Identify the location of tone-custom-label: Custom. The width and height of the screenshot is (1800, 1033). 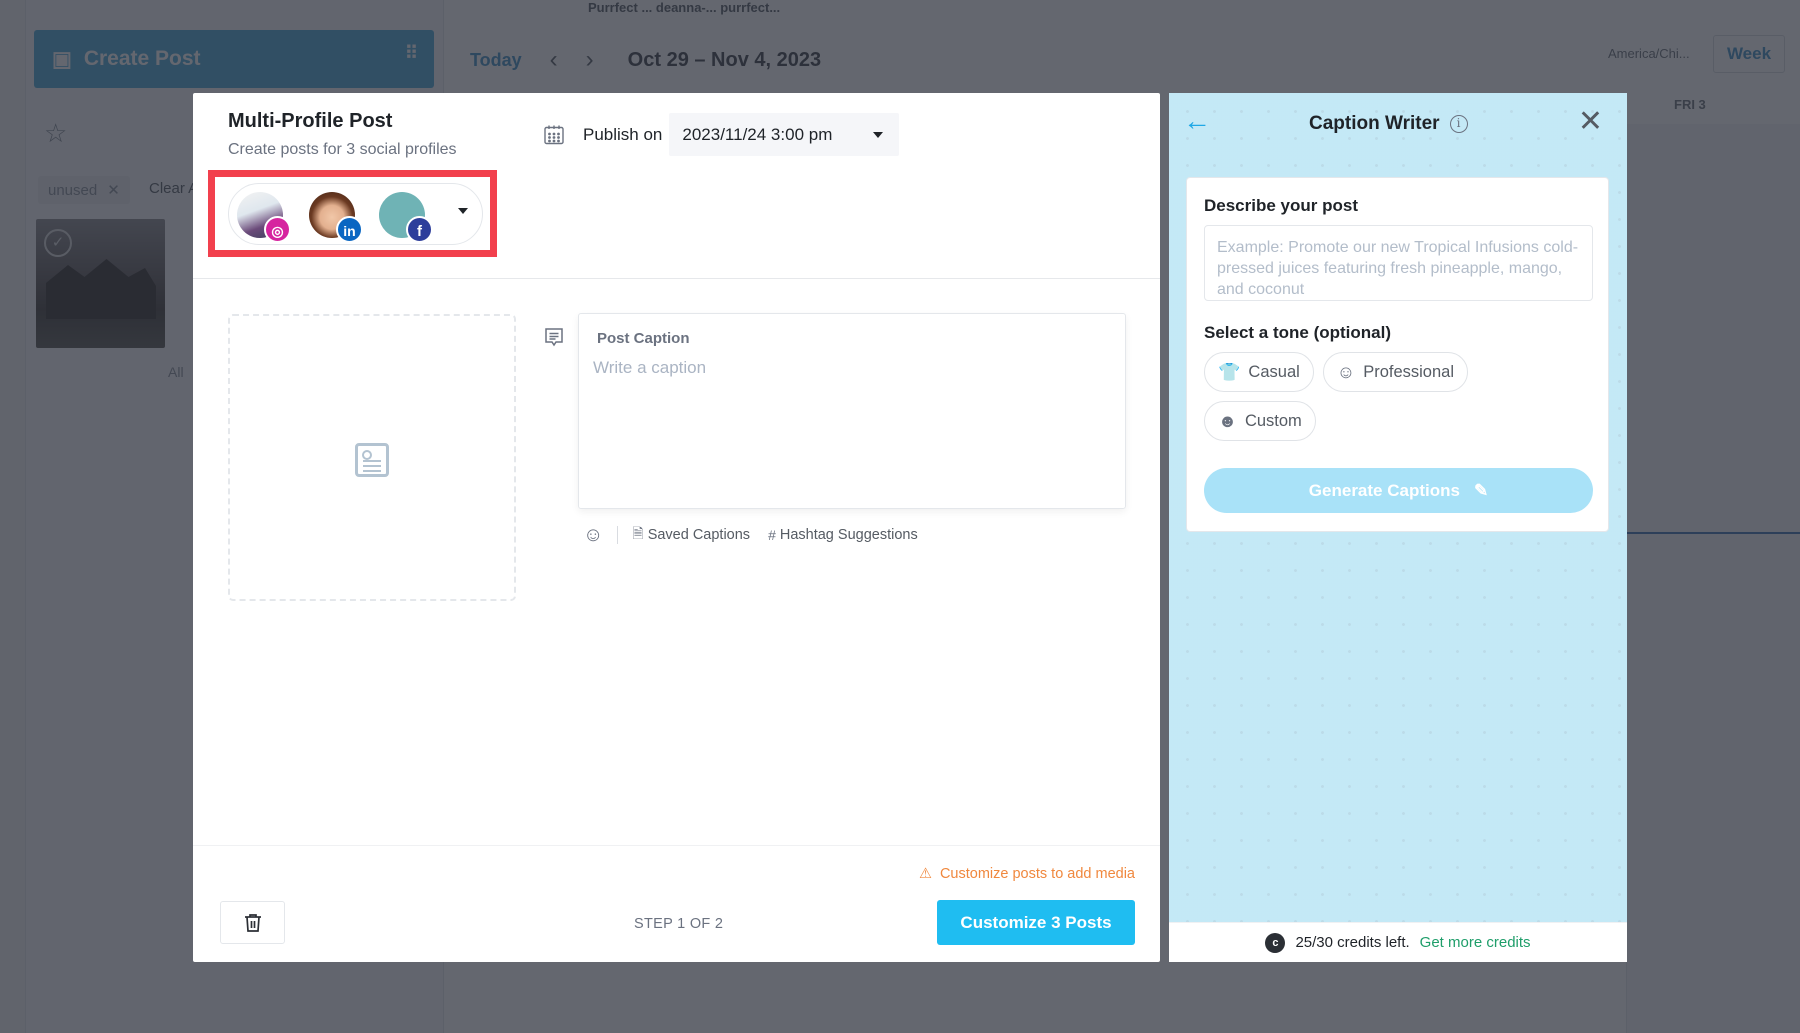
(1273, 420).